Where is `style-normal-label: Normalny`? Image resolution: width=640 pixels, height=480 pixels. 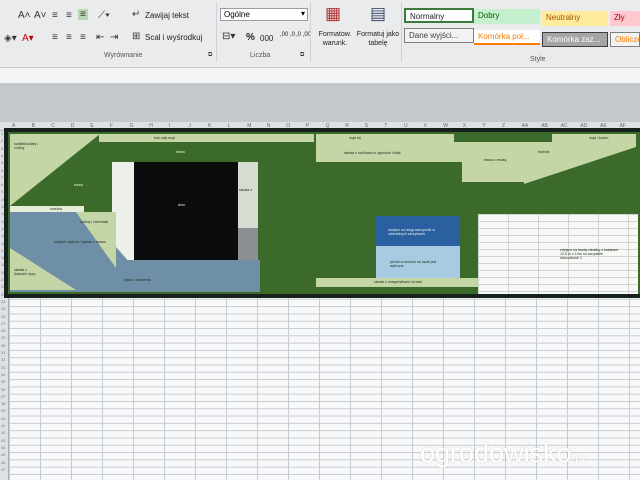 style-normal-label: Normalny is located at coordinates (427, 16).